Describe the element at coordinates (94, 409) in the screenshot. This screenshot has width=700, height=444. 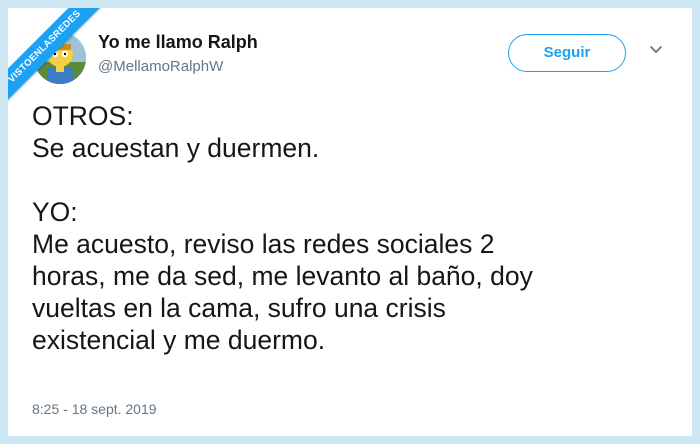
I see `tweet-timestamp: 8:25 - 18 sept. 2019` at that location.